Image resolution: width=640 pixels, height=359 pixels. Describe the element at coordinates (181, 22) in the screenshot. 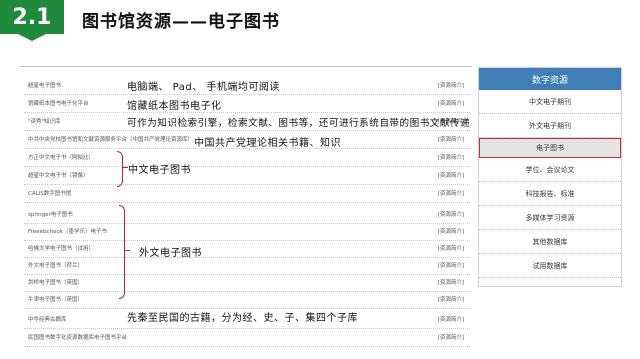

I see `slide-title: 图书馆资源——电子图书` at that location.